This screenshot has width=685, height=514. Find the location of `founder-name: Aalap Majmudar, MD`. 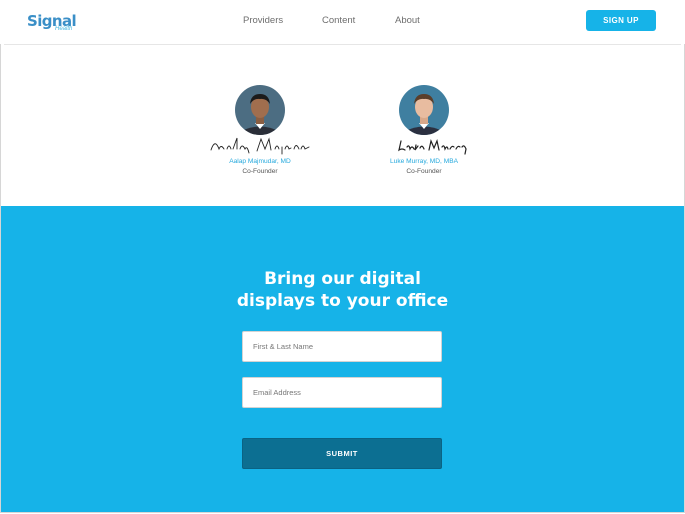

founder-name: Aalap Majmudar, MD is located at coordinates (260, 161).